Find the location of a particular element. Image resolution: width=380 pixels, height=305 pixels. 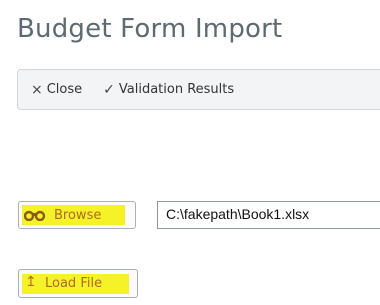

binoculars-icon is located at coordinates (35, 215).